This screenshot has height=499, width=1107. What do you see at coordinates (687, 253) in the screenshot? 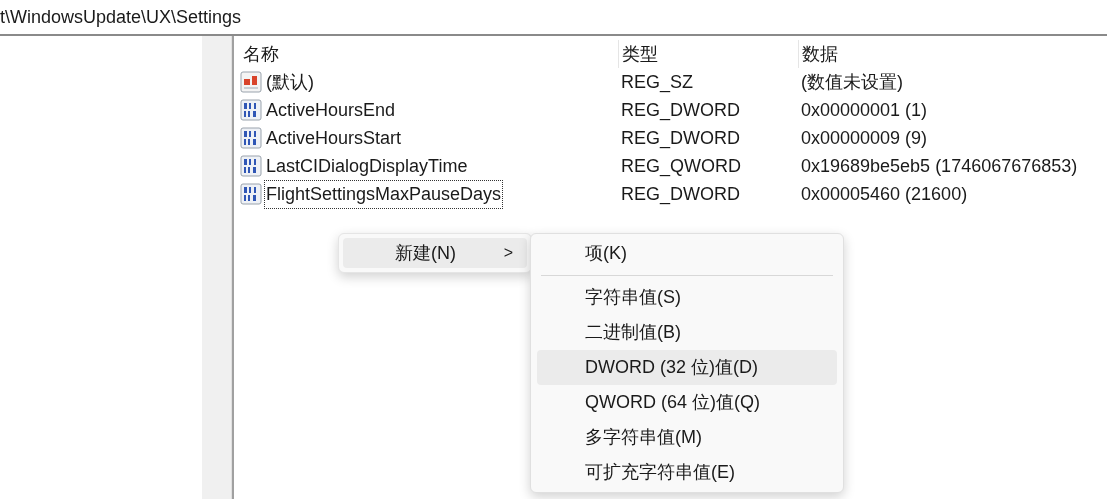
I see `menu-item: 项(K)` at bounding box center [687, 253].